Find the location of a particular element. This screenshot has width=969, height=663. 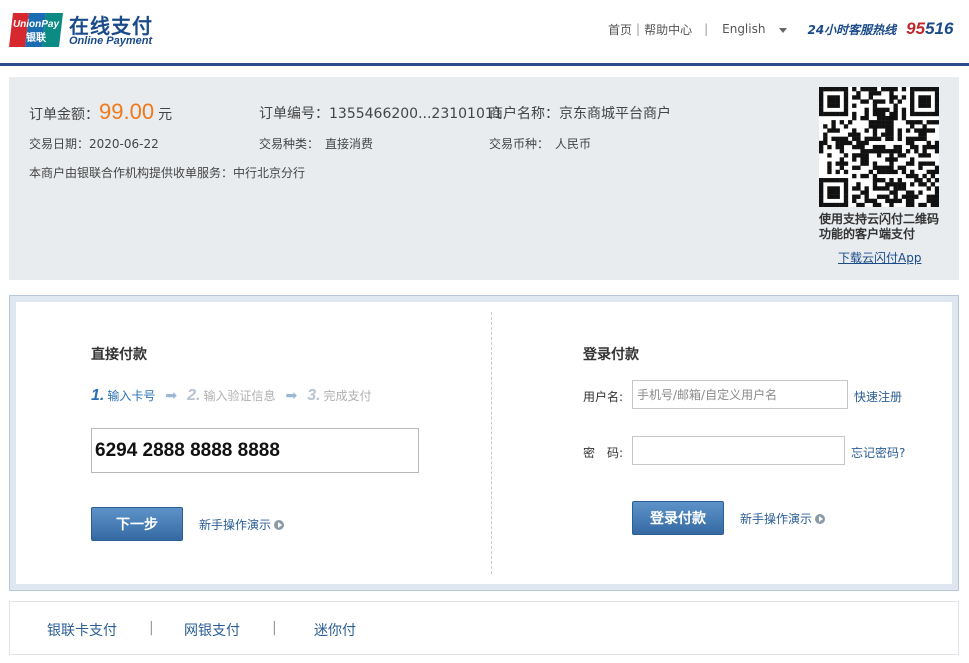

username-label: 用户名: is located at coordinates (603, 397).